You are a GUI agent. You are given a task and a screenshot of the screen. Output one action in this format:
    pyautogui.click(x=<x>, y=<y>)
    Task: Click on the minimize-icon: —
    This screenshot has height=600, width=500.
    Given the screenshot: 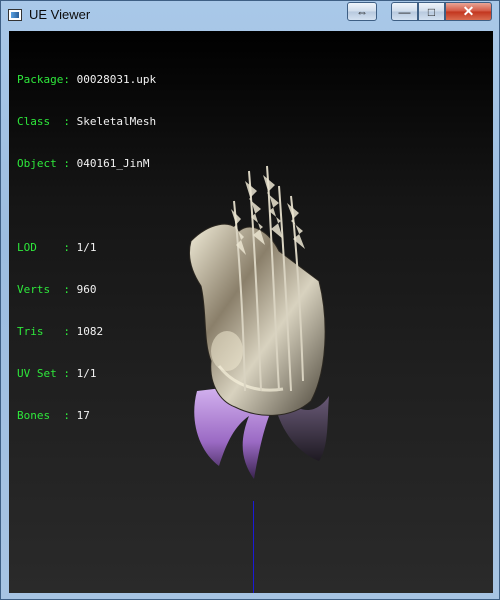 What is the action you would take?
    pyautogui.click(x=404, y=11)
    